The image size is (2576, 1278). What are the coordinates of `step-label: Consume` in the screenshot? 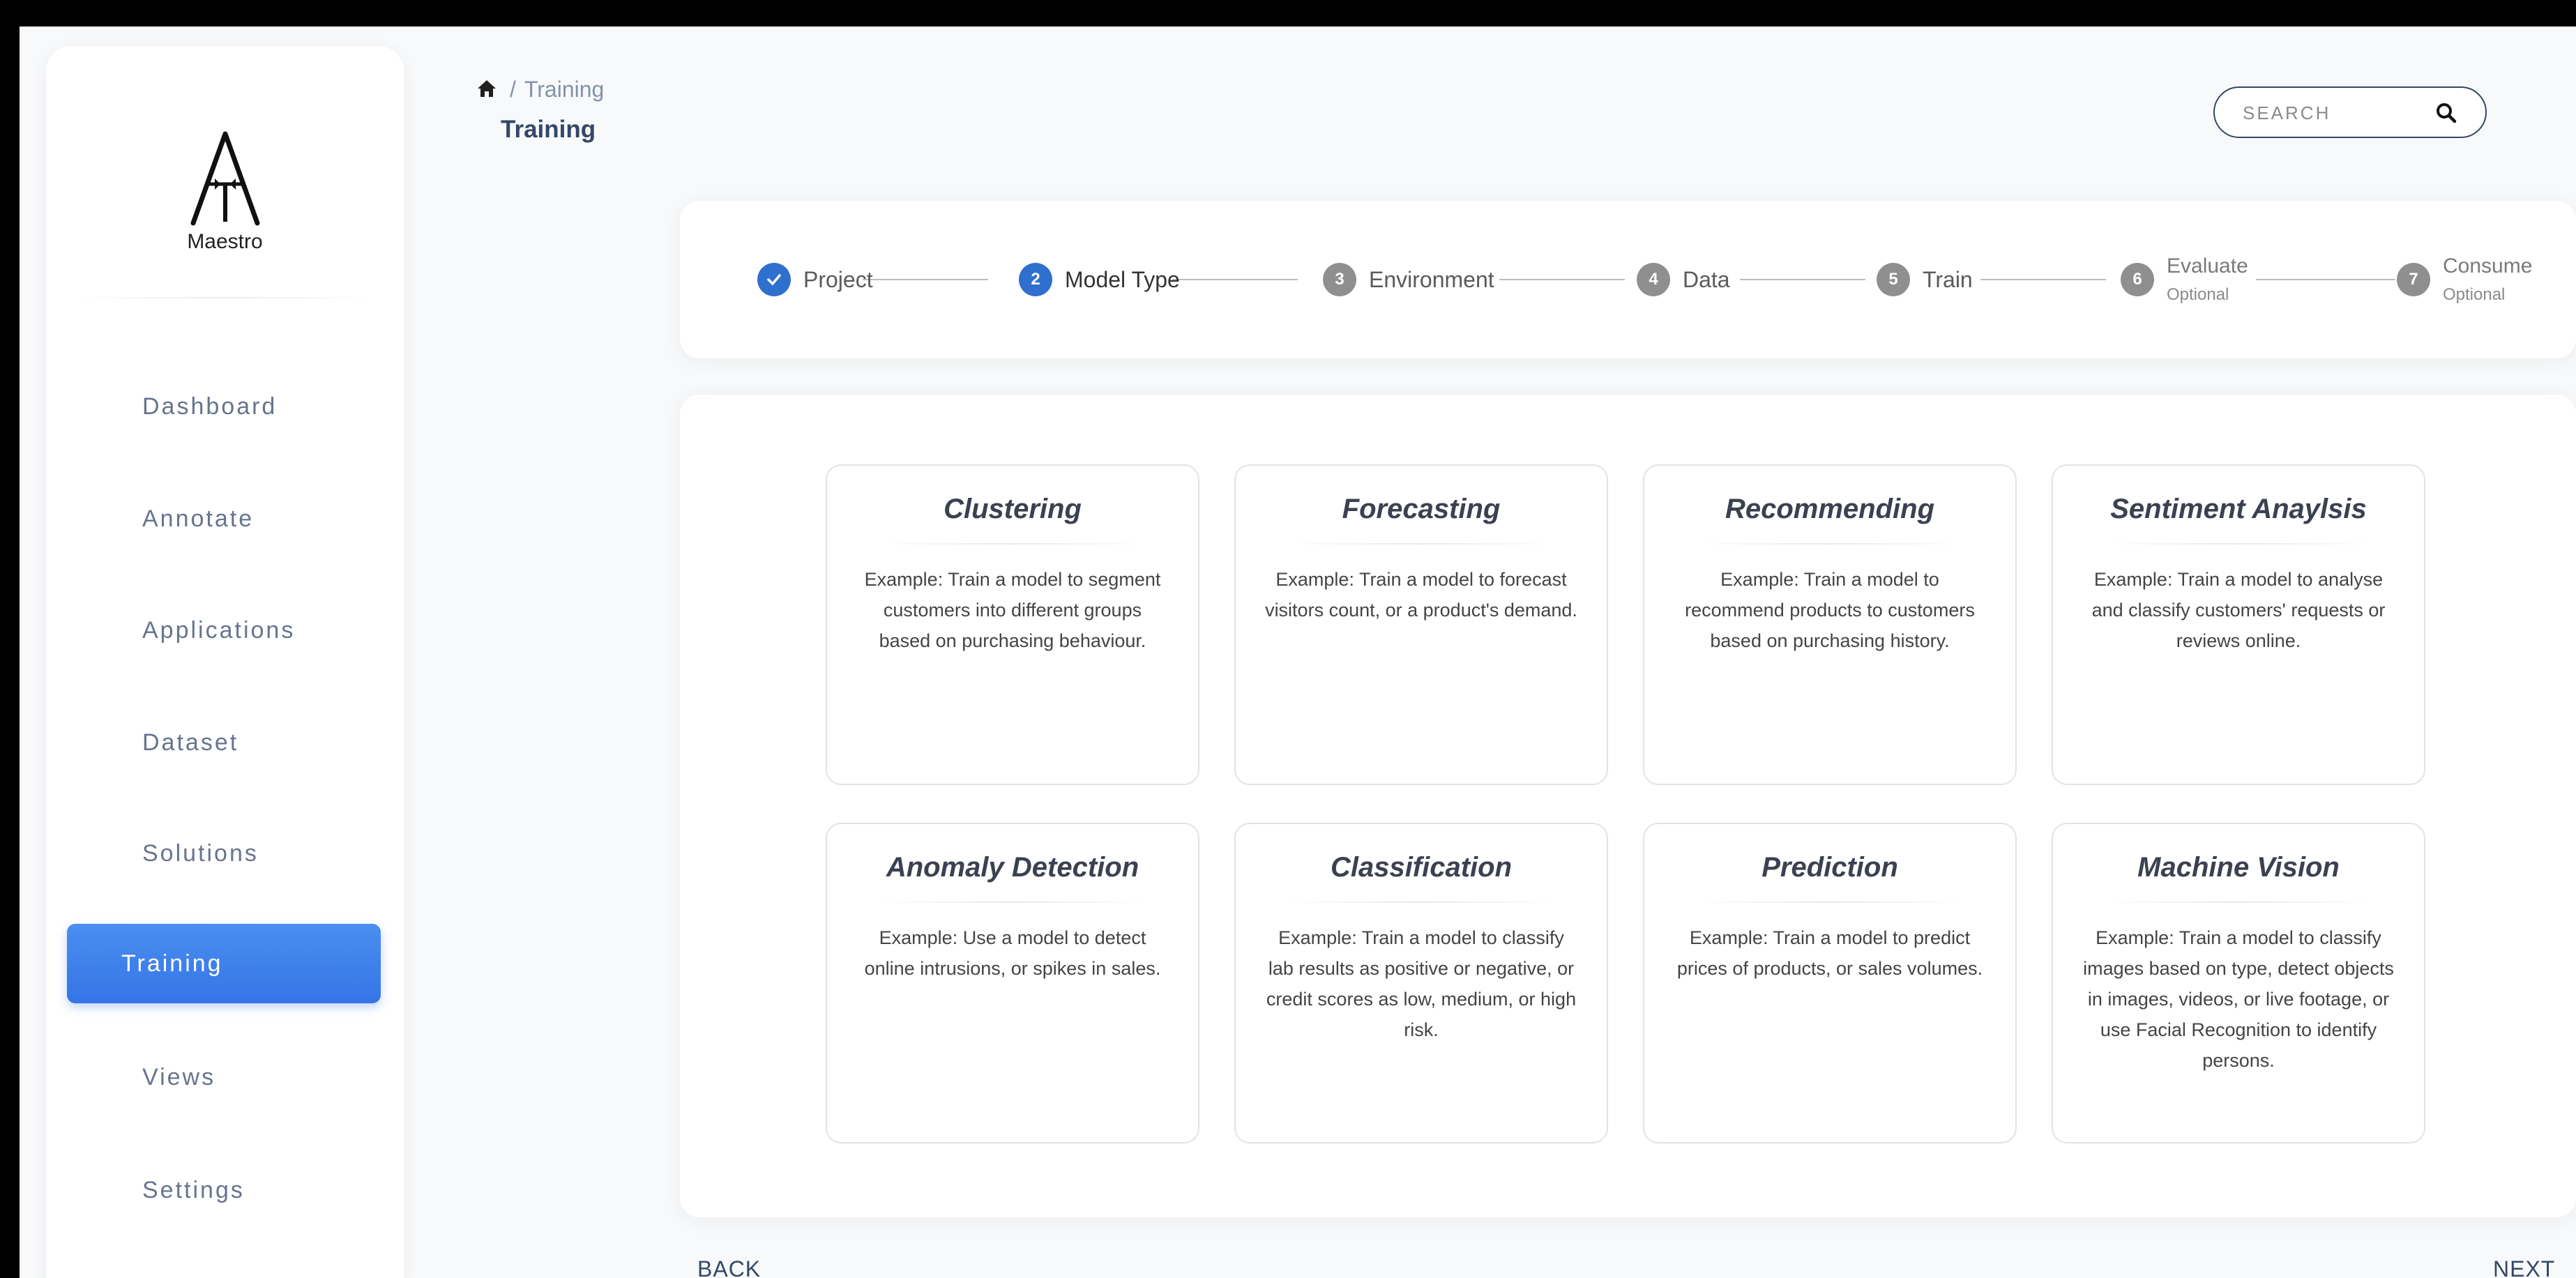 It's located at (2488, 265).